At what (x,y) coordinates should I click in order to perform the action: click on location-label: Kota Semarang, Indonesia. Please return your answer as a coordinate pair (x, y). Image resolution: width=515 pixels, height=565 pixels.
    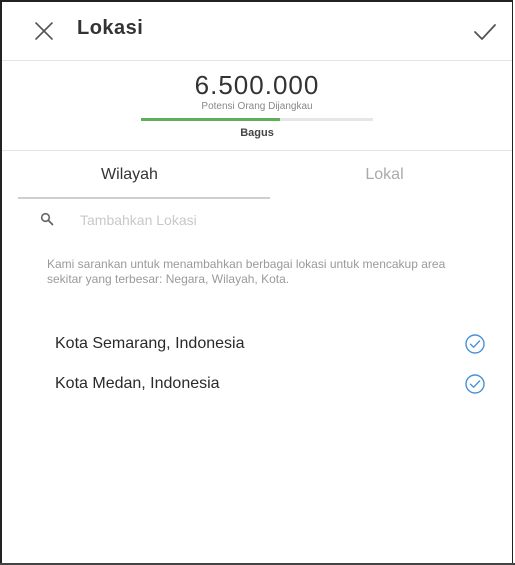
    Looking at the image, I should click on (150, 343).